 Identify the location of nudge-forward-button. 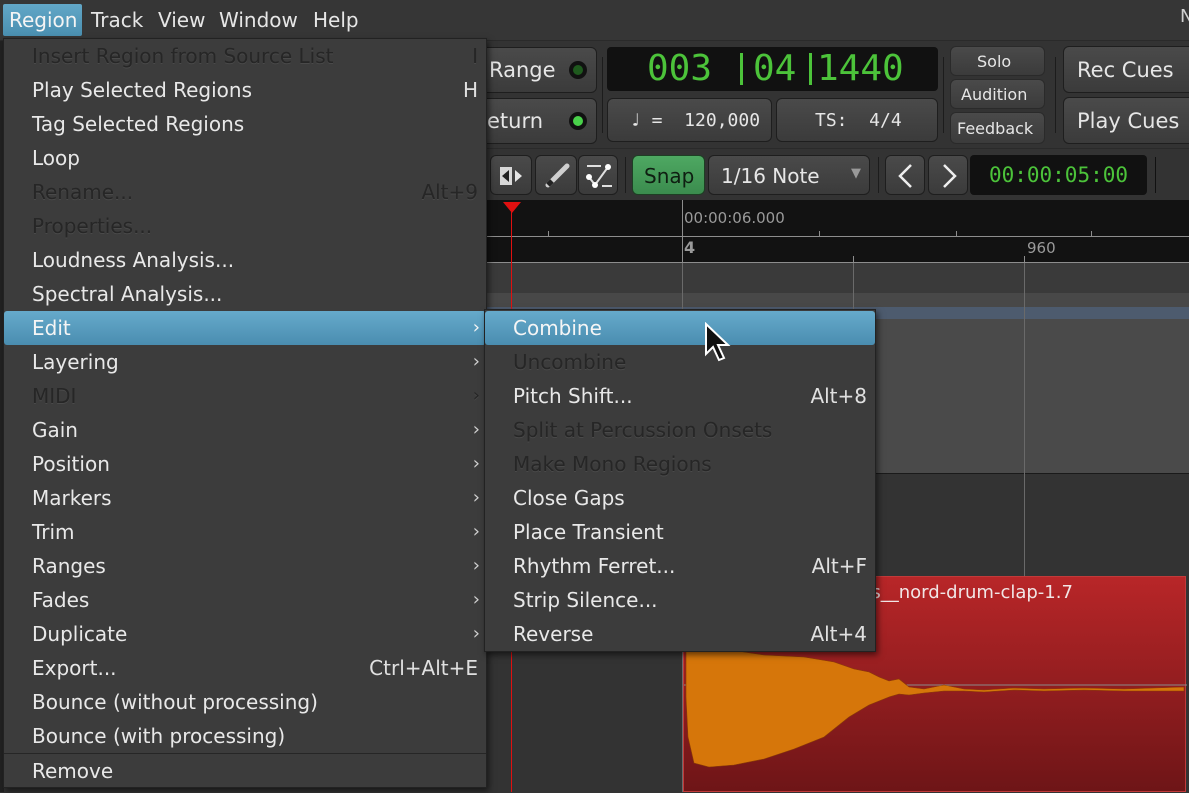
(948, 175).